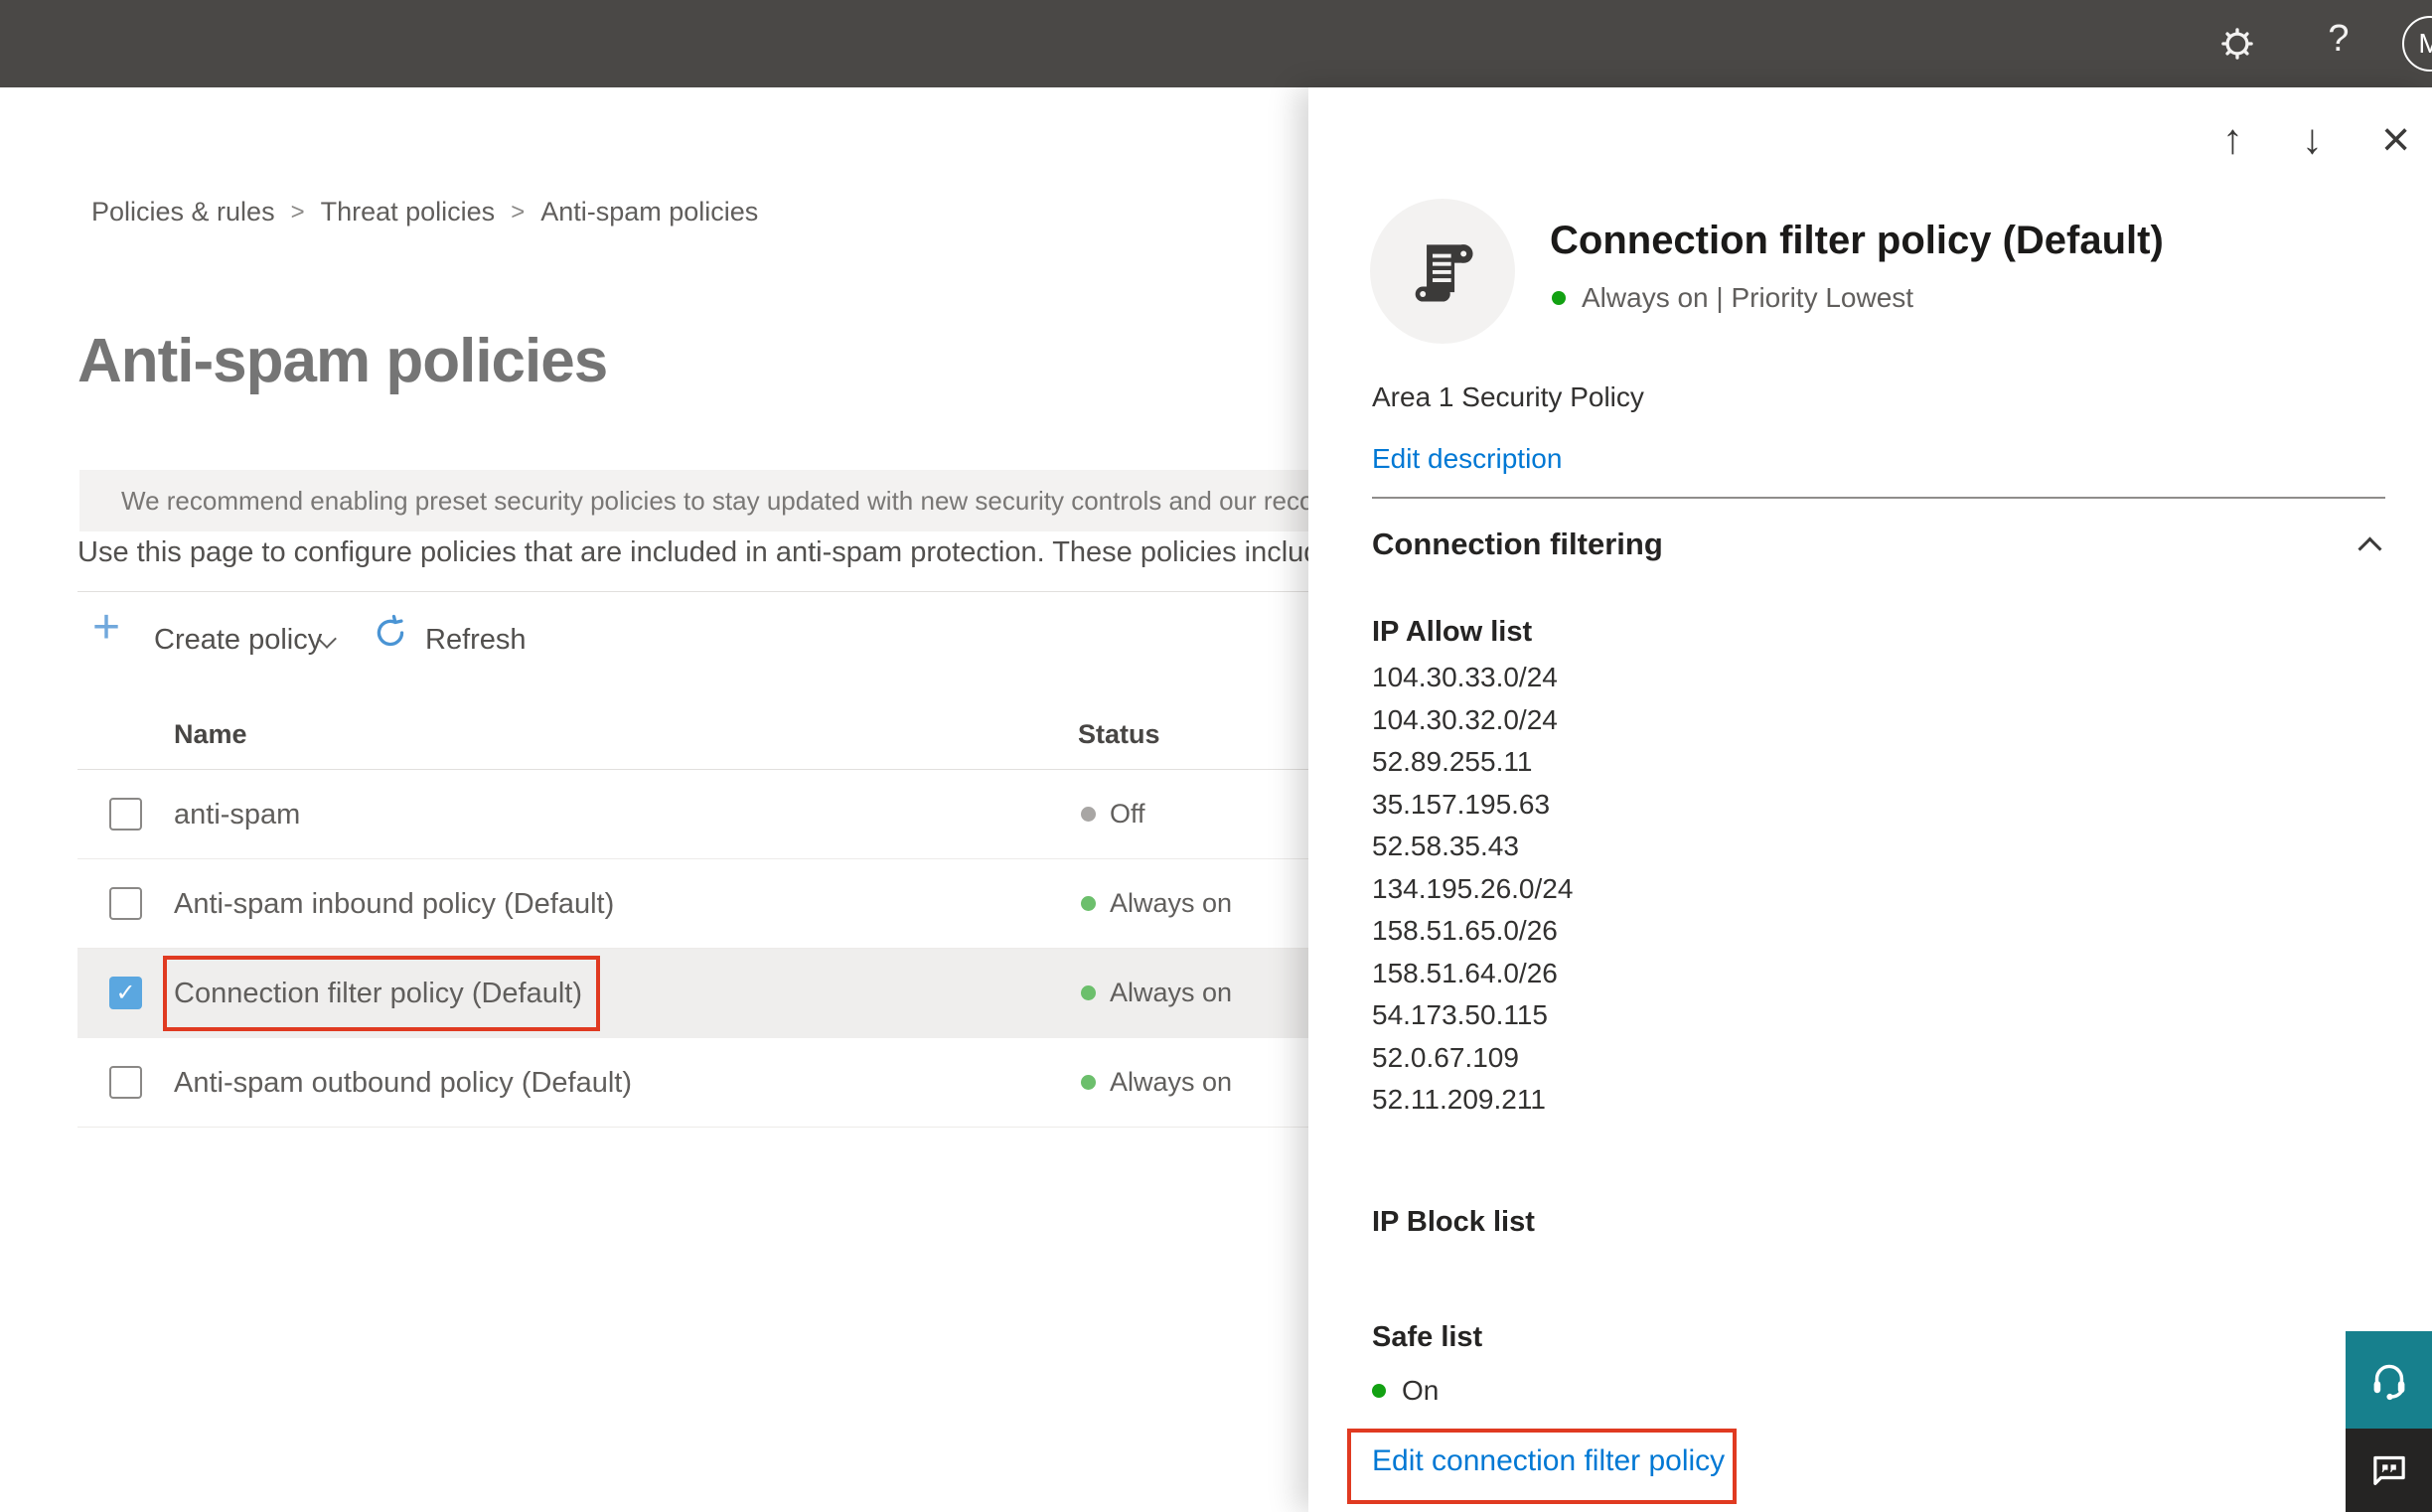 This screenshot has width=2432, height=1512. I want to click on column-header-name: Name, so click(210, 734).